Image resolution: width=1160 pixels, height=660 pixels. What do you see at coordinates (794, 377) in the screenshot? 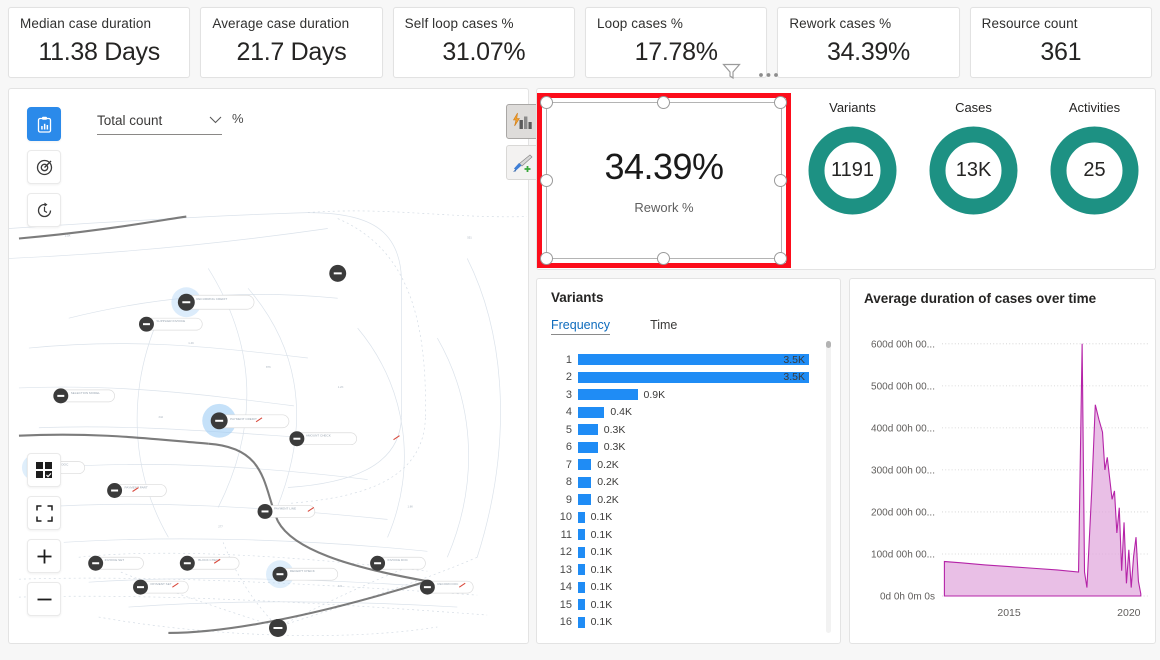
I see `variant-value-label: 3.5K` at bounding box center [794, 377].